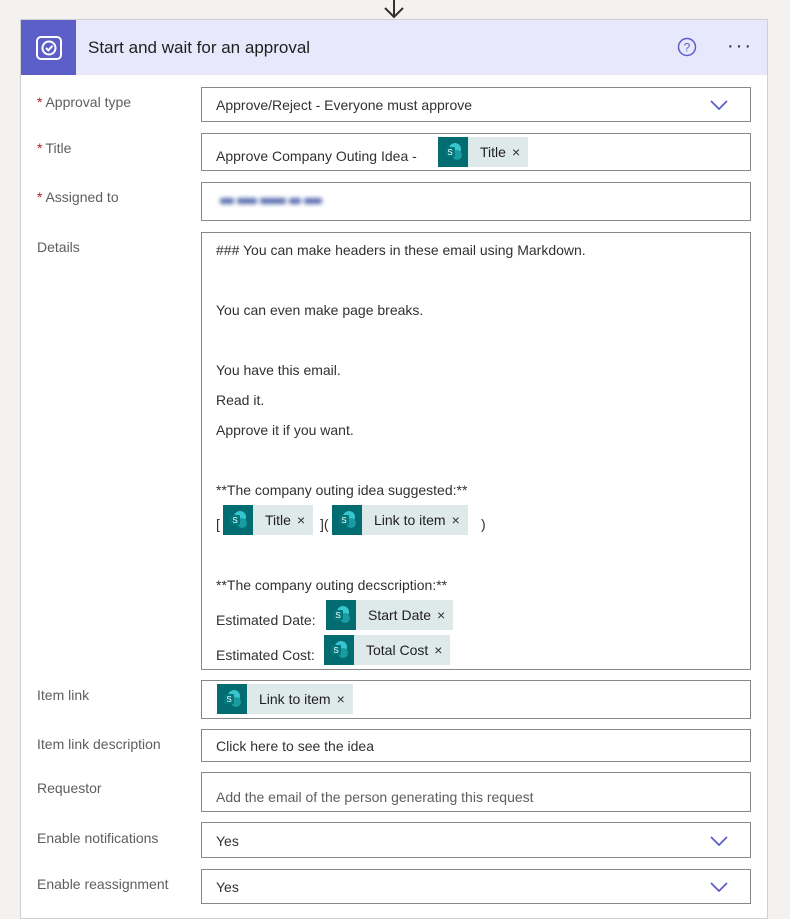 This screenshot has height=919, width=790. What do you see at coordinates (58, 247) in the screenshot?
I see `details-label: Details` at bounding box center [58, 247].